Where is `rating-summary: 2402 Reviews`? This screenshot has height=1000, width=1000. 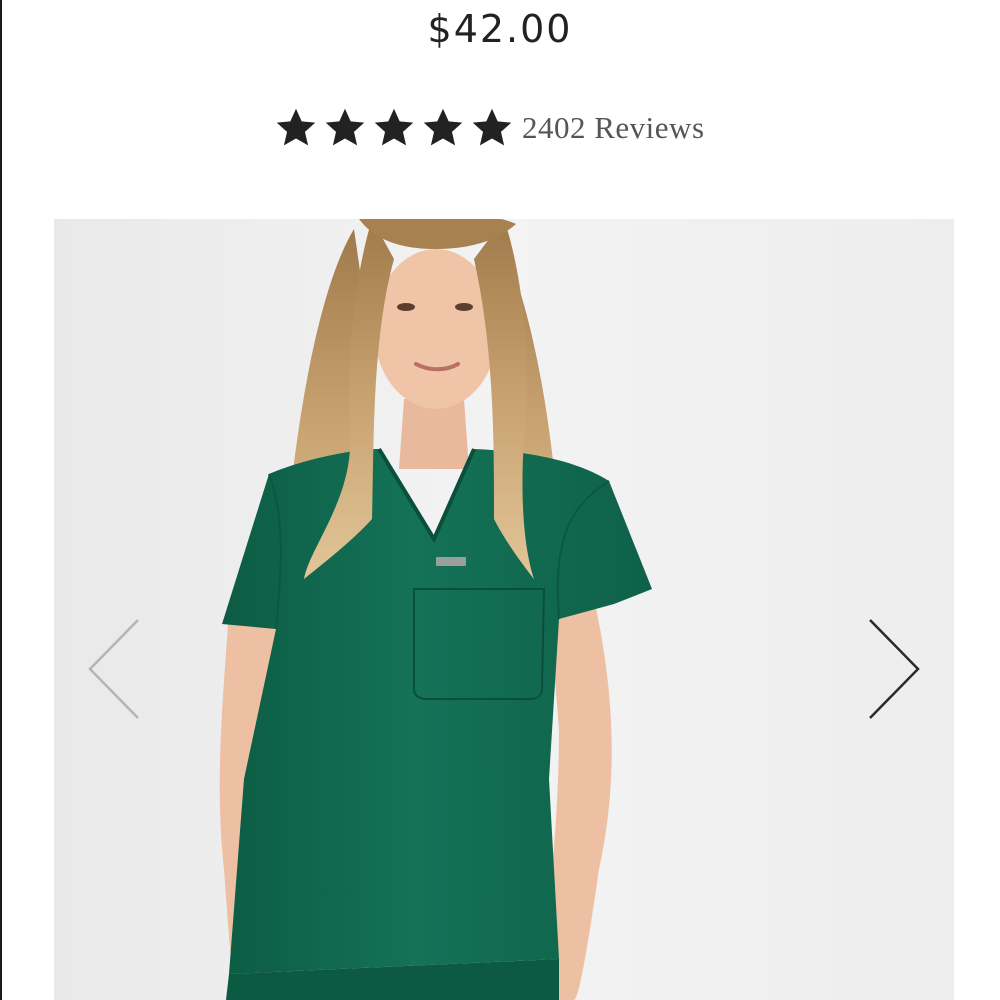 rating-summary: 2402 Reviews is located at coordinates (489, 128).